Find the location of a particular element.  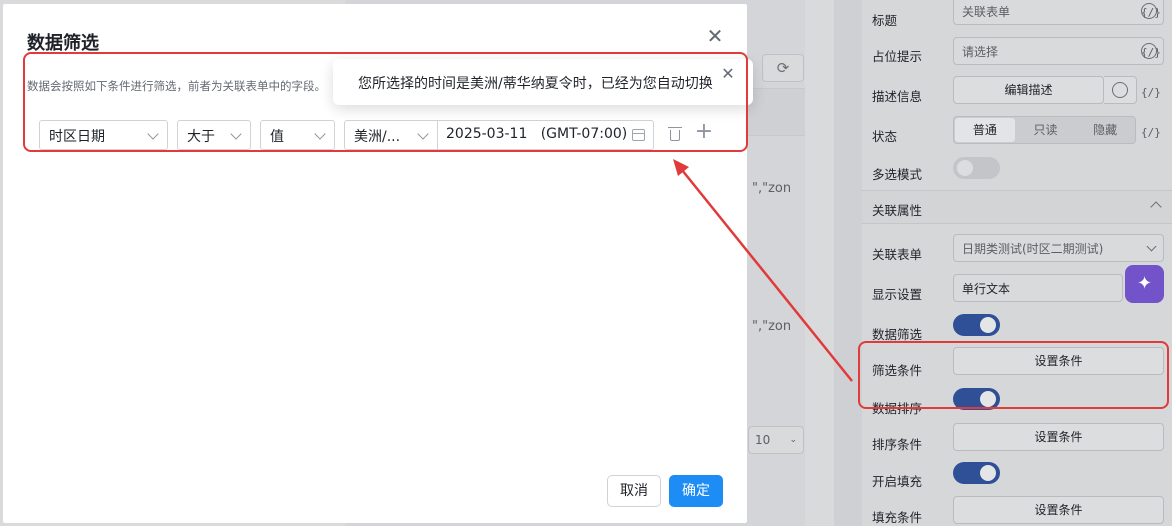

state-option-hidden: 隐藏 is located at coordinates (1105, 130).